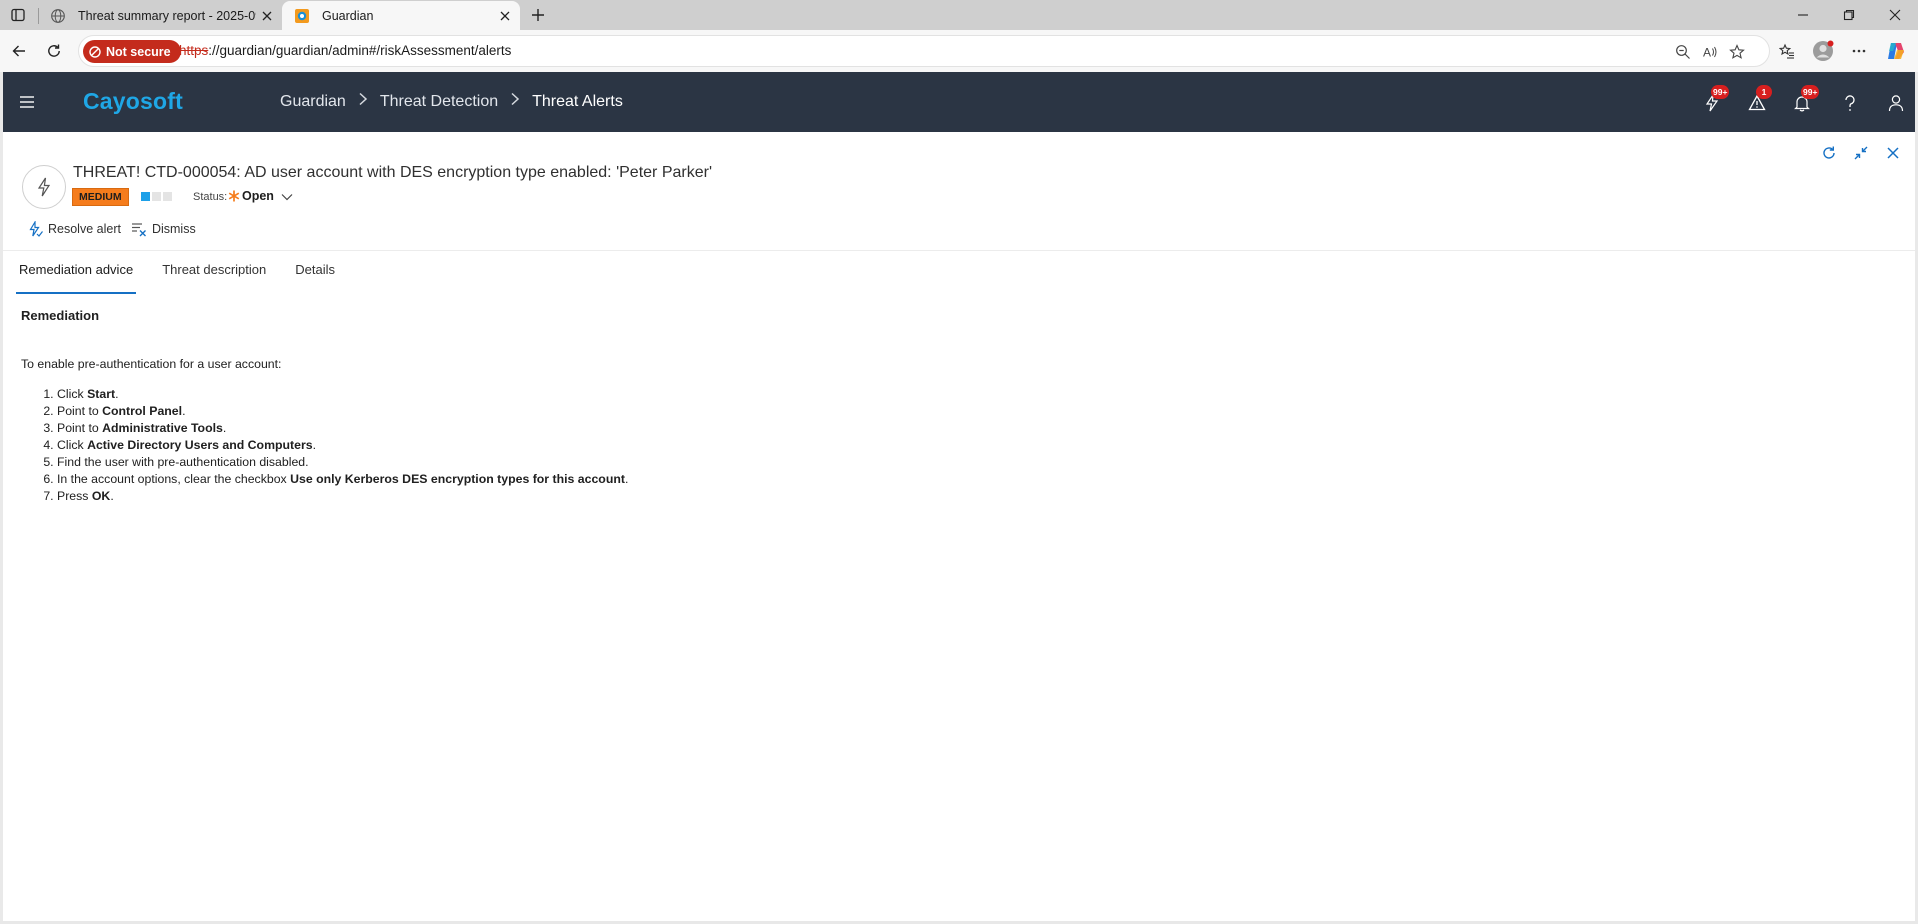 This screenshot has height=924, width=1918. Describe the element at coordinates (1, 498) in the screenshot. I see `page-border-left` at that location.